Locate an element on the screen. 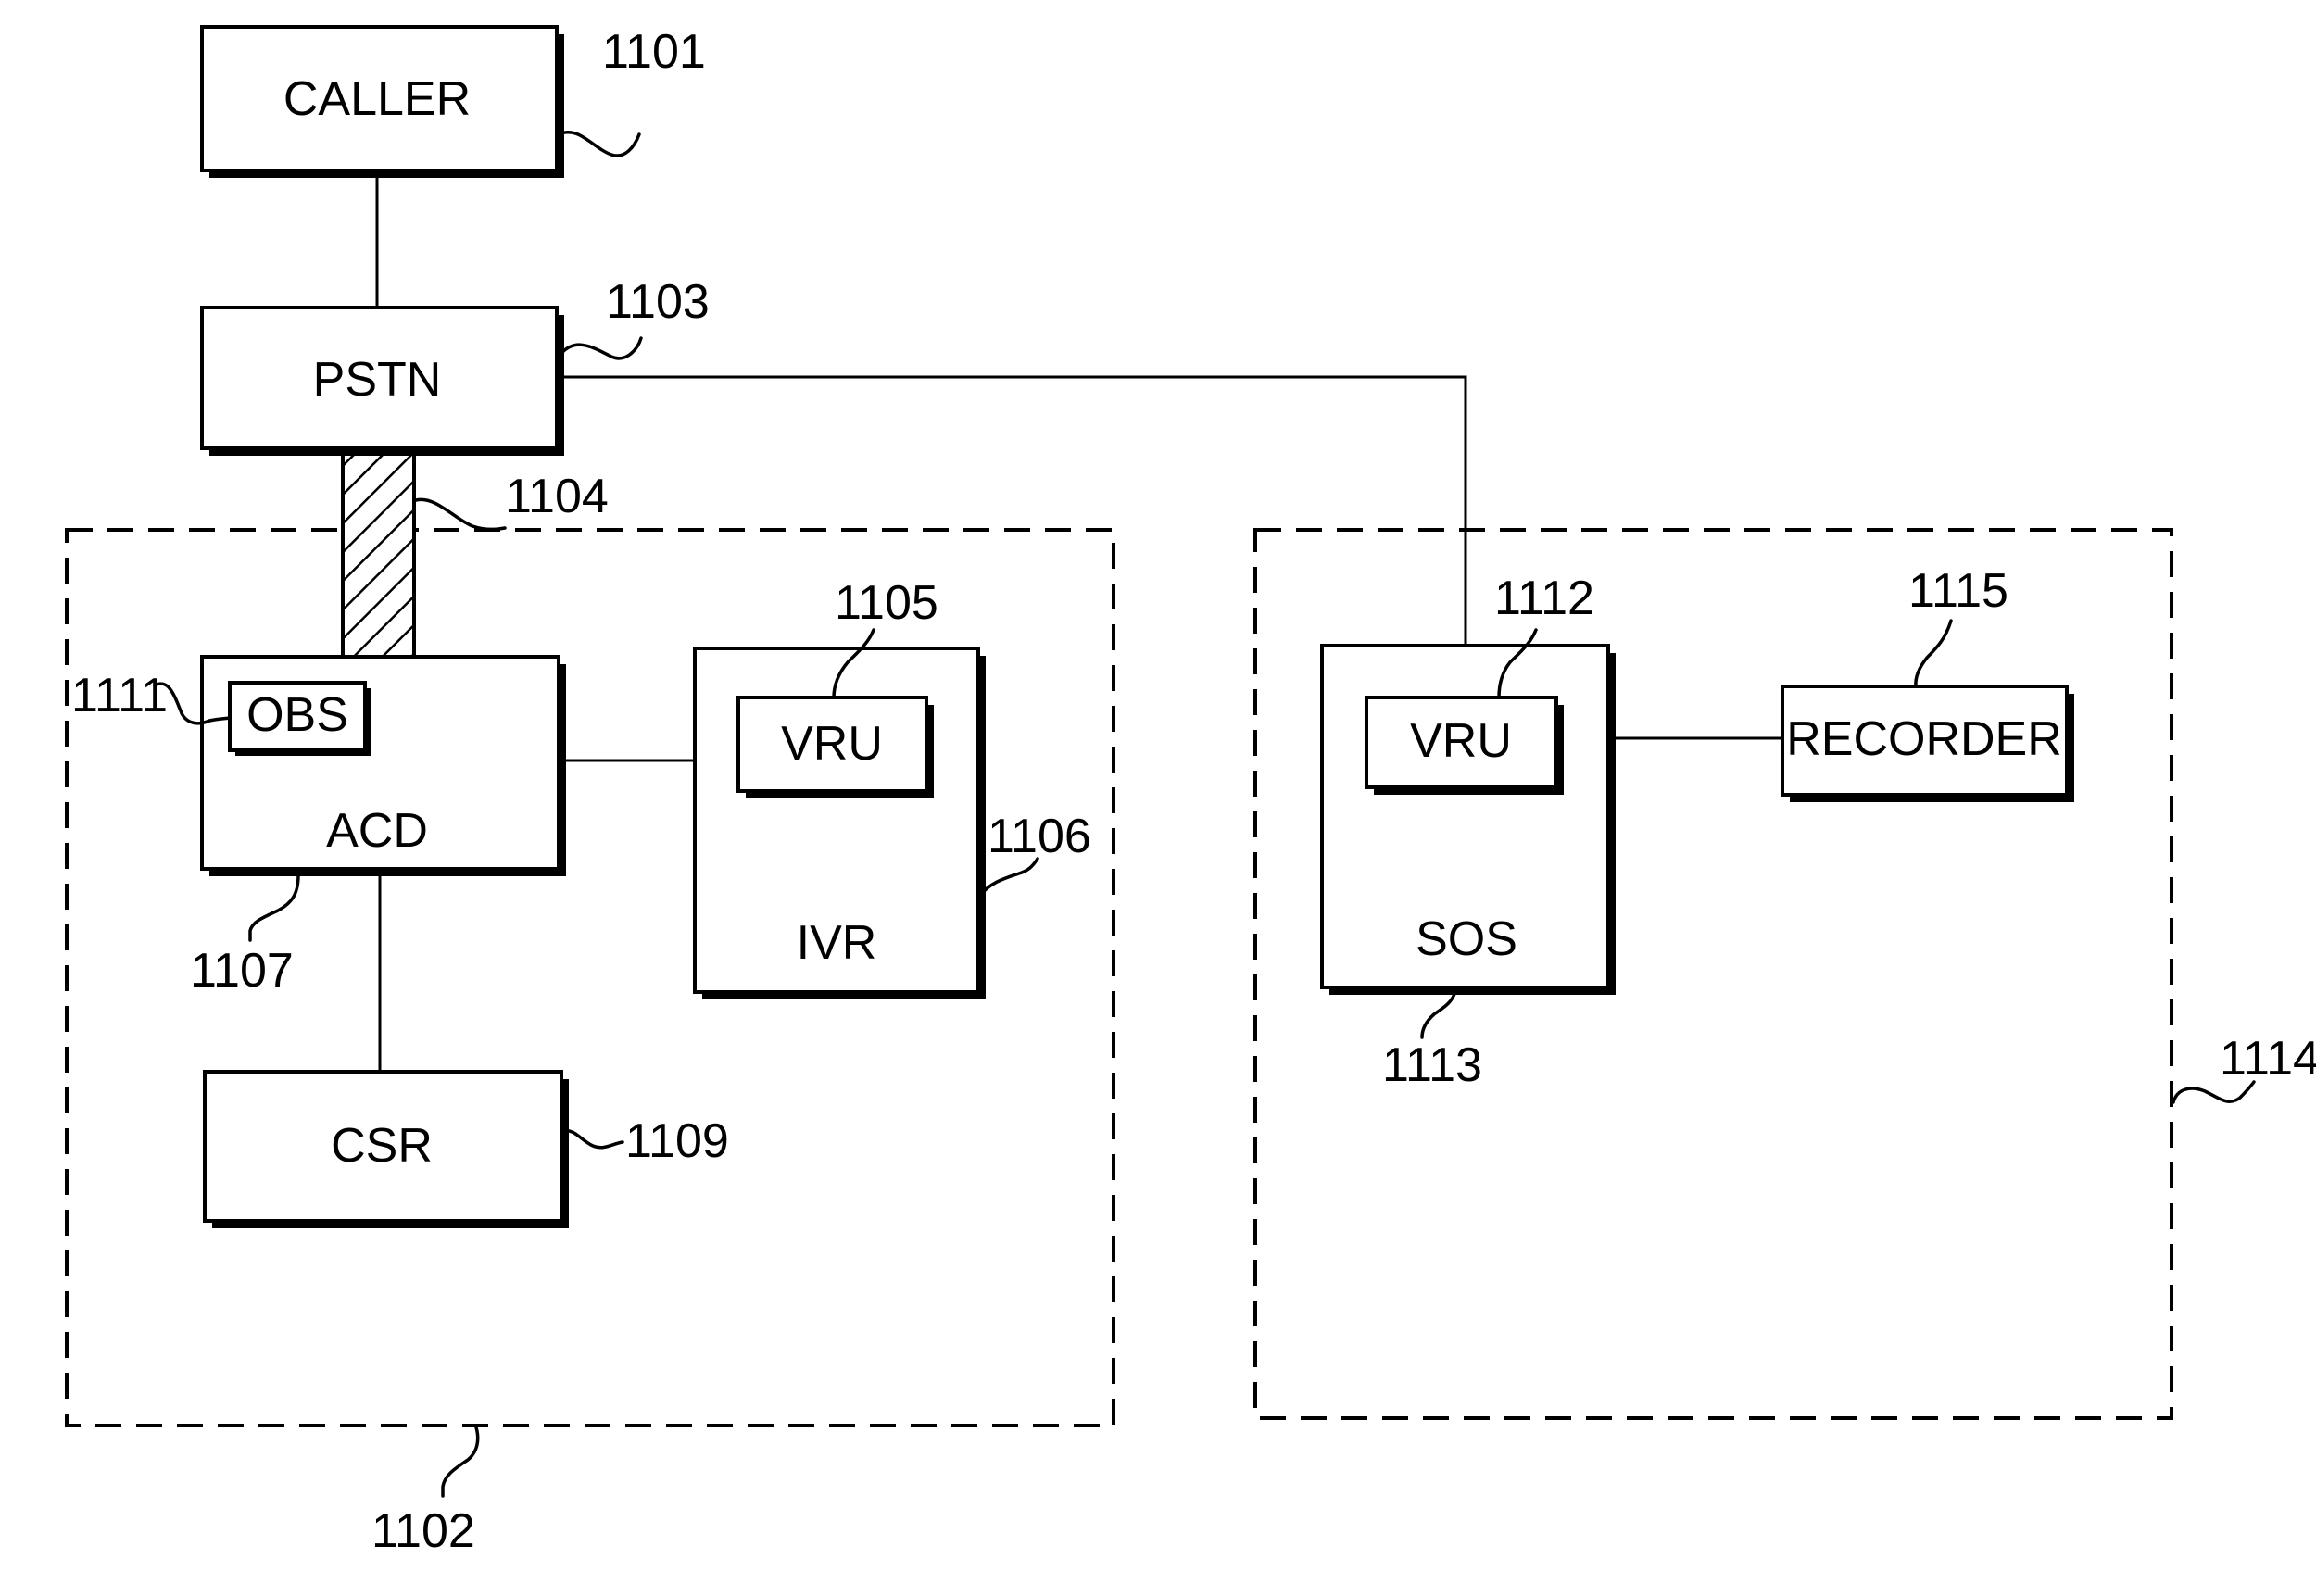 This screenshot has width=2316, height=1596. pstn-block: PSTN is located at coordinates (382, 381).